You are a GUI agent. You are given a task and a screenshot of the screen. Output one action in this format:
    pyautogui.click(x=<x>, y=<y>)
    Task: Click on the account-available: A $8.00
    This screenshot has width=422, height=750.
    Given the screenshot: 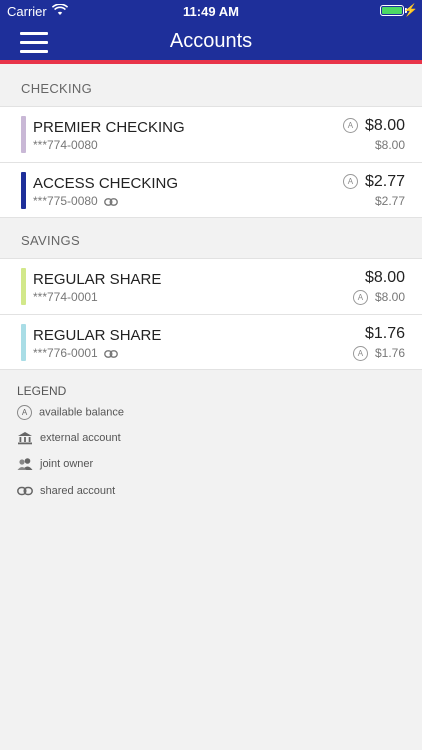 What is the action you would take?
    pyautogui.click(x=378, y=298)
    